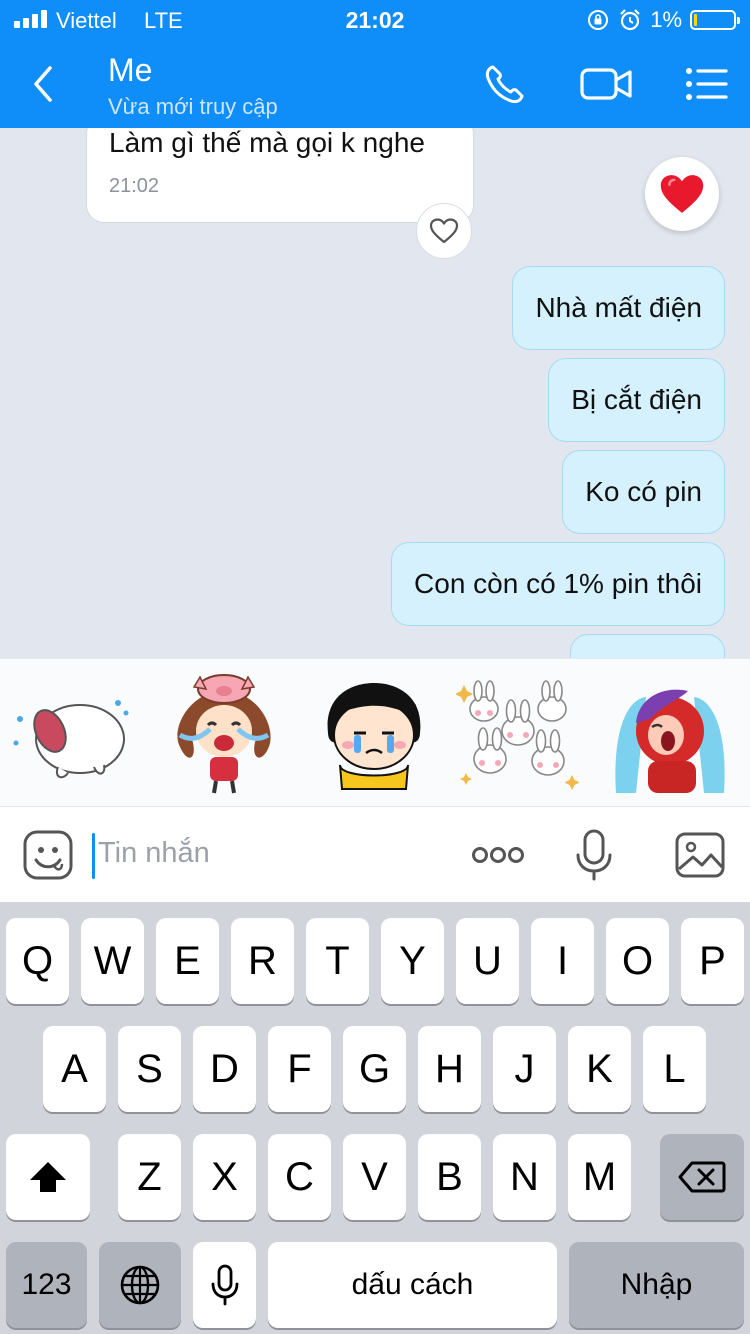 The height and width of the screenshot is (1334, 750). Describe the element at coordinates (594, 855) in the screenshot. I see `microphone-icon` at that location.